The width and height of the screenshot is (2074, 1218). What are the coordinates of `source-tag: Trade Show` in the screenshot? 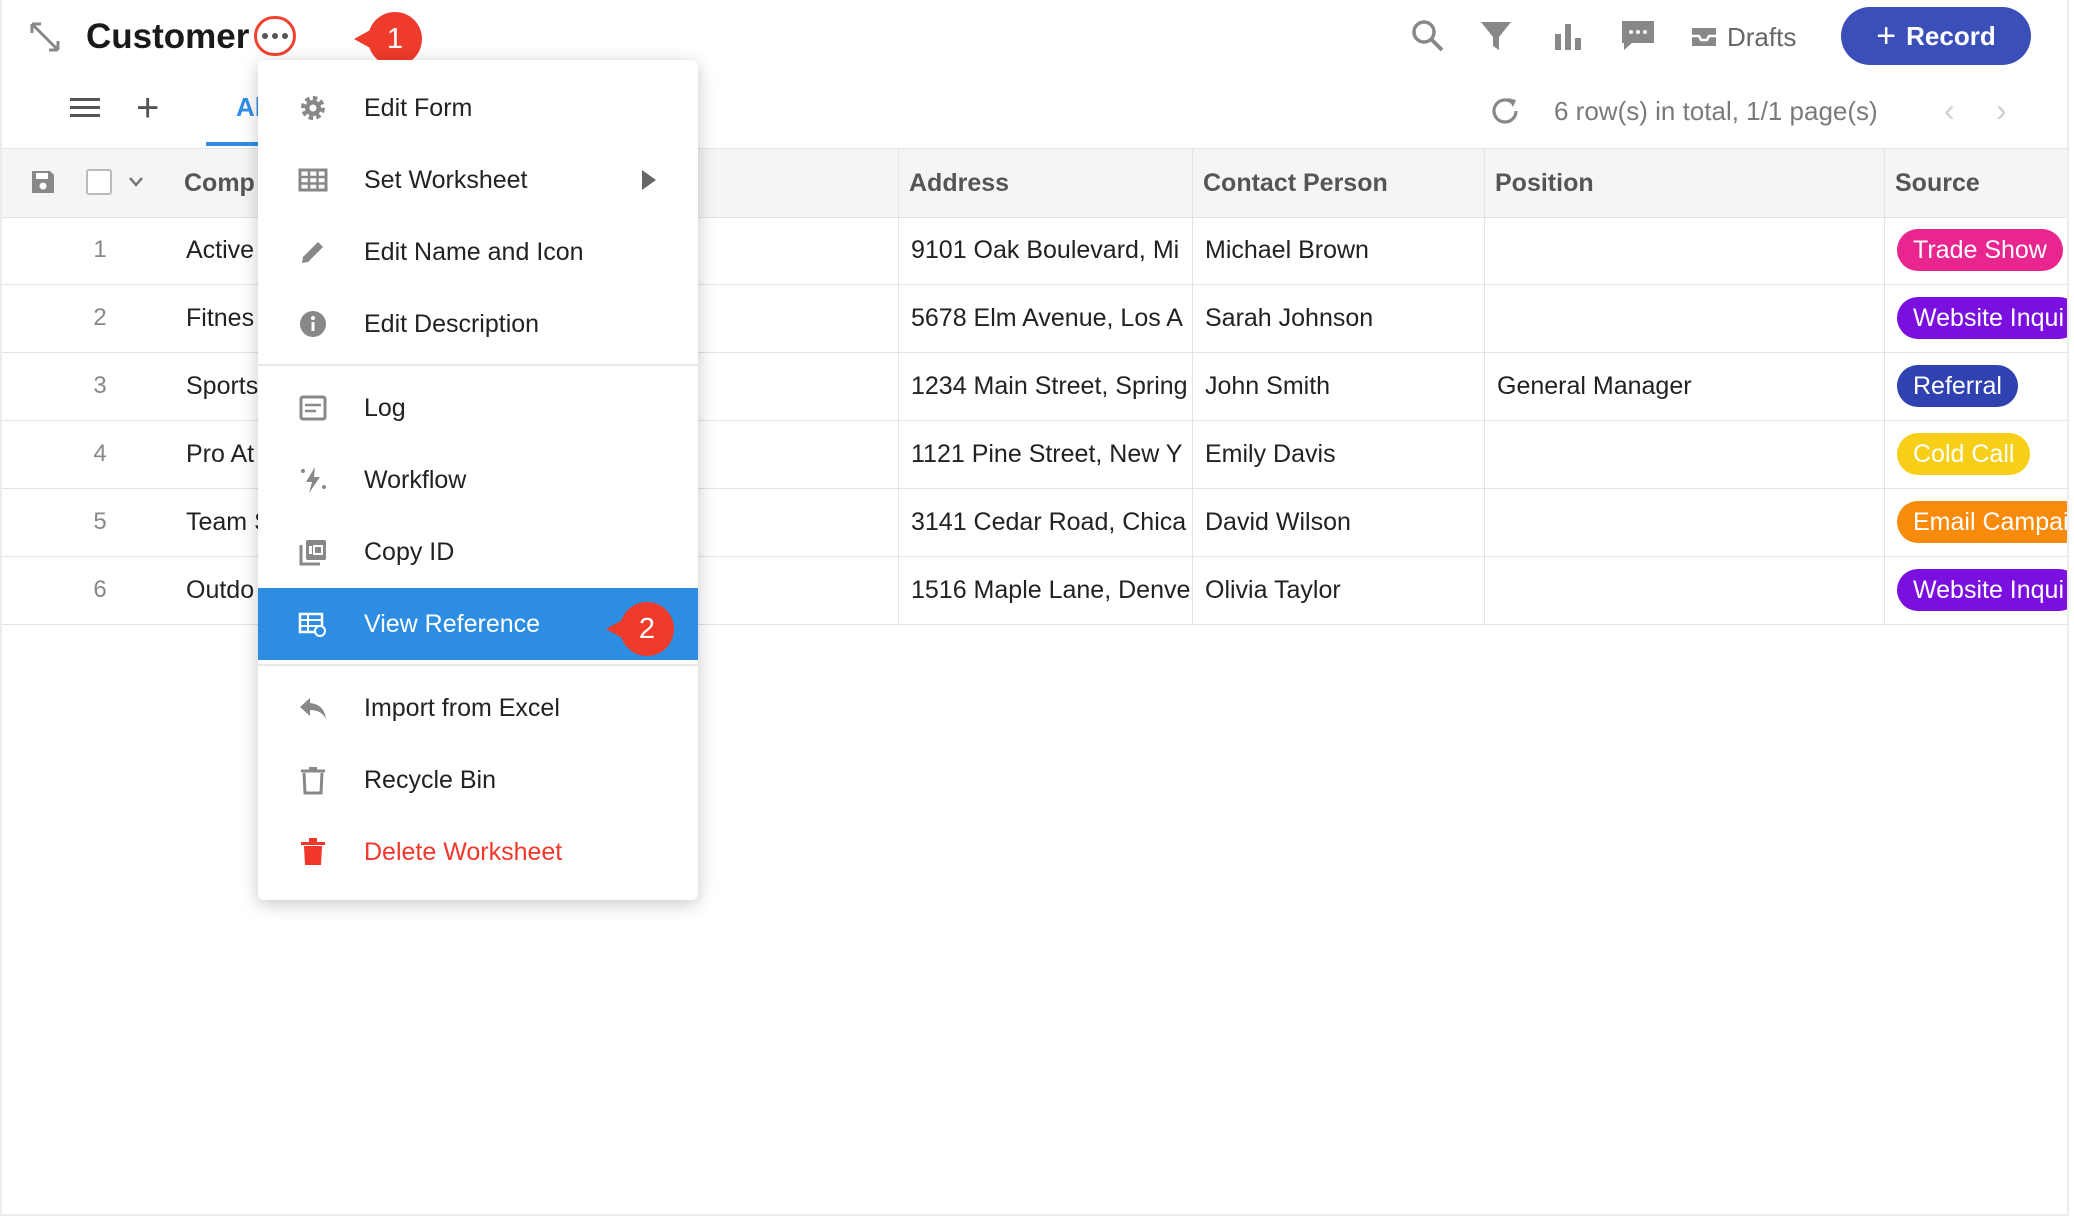 It's located at (1980, 250).